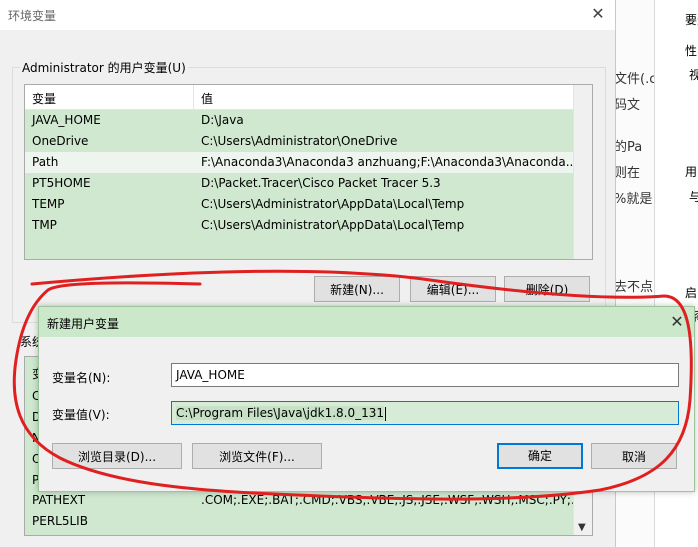 The height and width of the screenshot is (547, 698). What do you see at coordinates (81, 415) in the screenshot?
I see `variable-value-label: 变量值(V):` at bounding box center [81, 415].